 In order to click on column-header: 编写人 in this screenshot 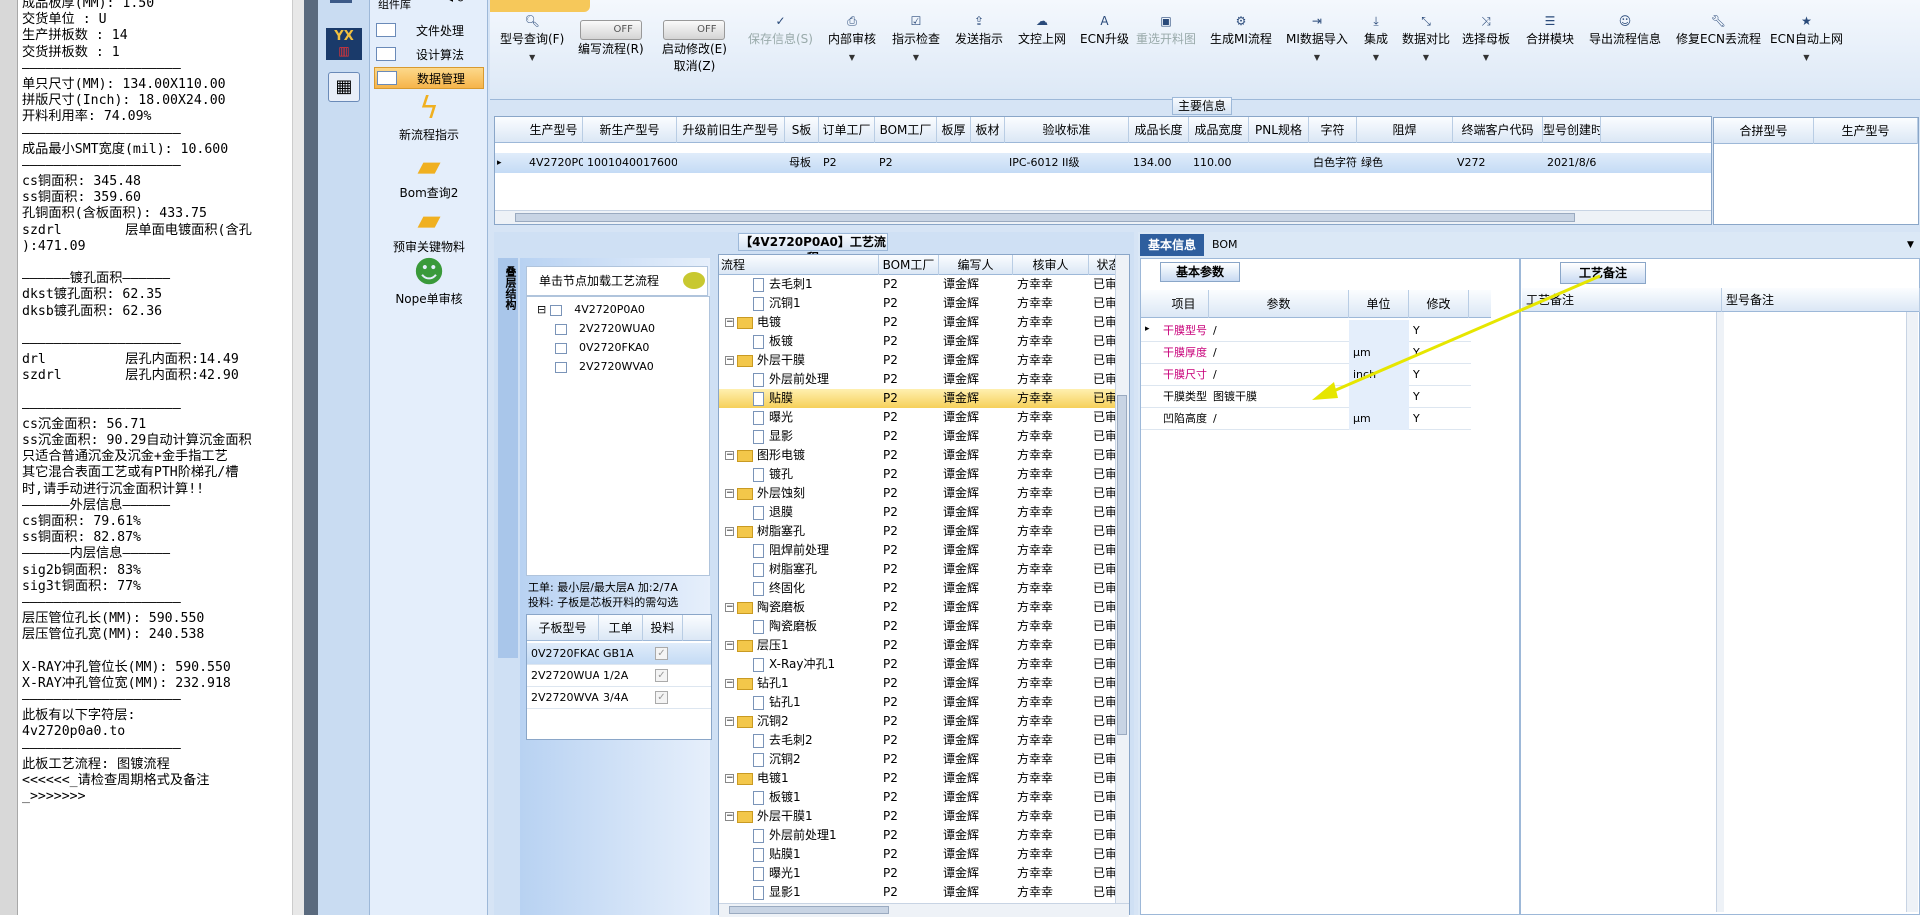, I will do `click(976, 265)`.